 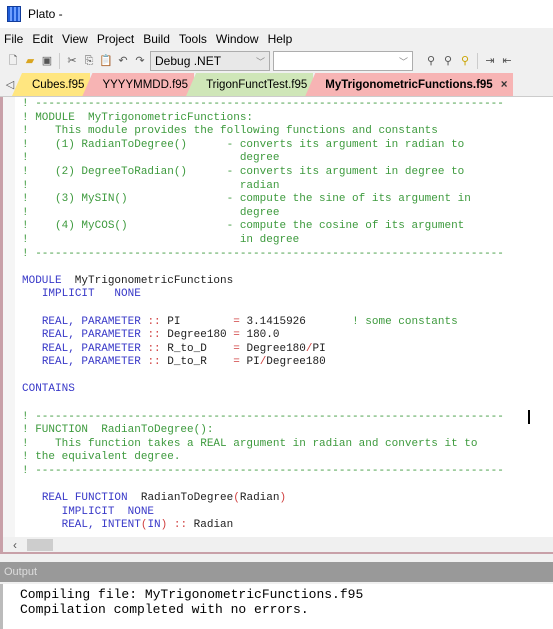 What do you see at coordinates (263, 363) in the screenshot?
I see `code-line: REAL, PARAMETER :: D_to_R = PI/Degree180` at bounding box center [263, 363].